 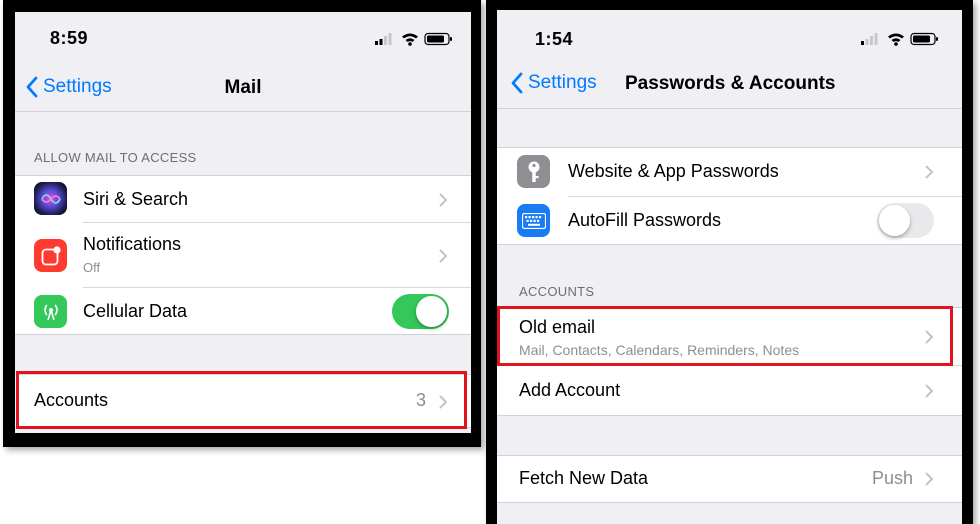 I want to click on status-time: 8:59, so click(x=69, y=38).